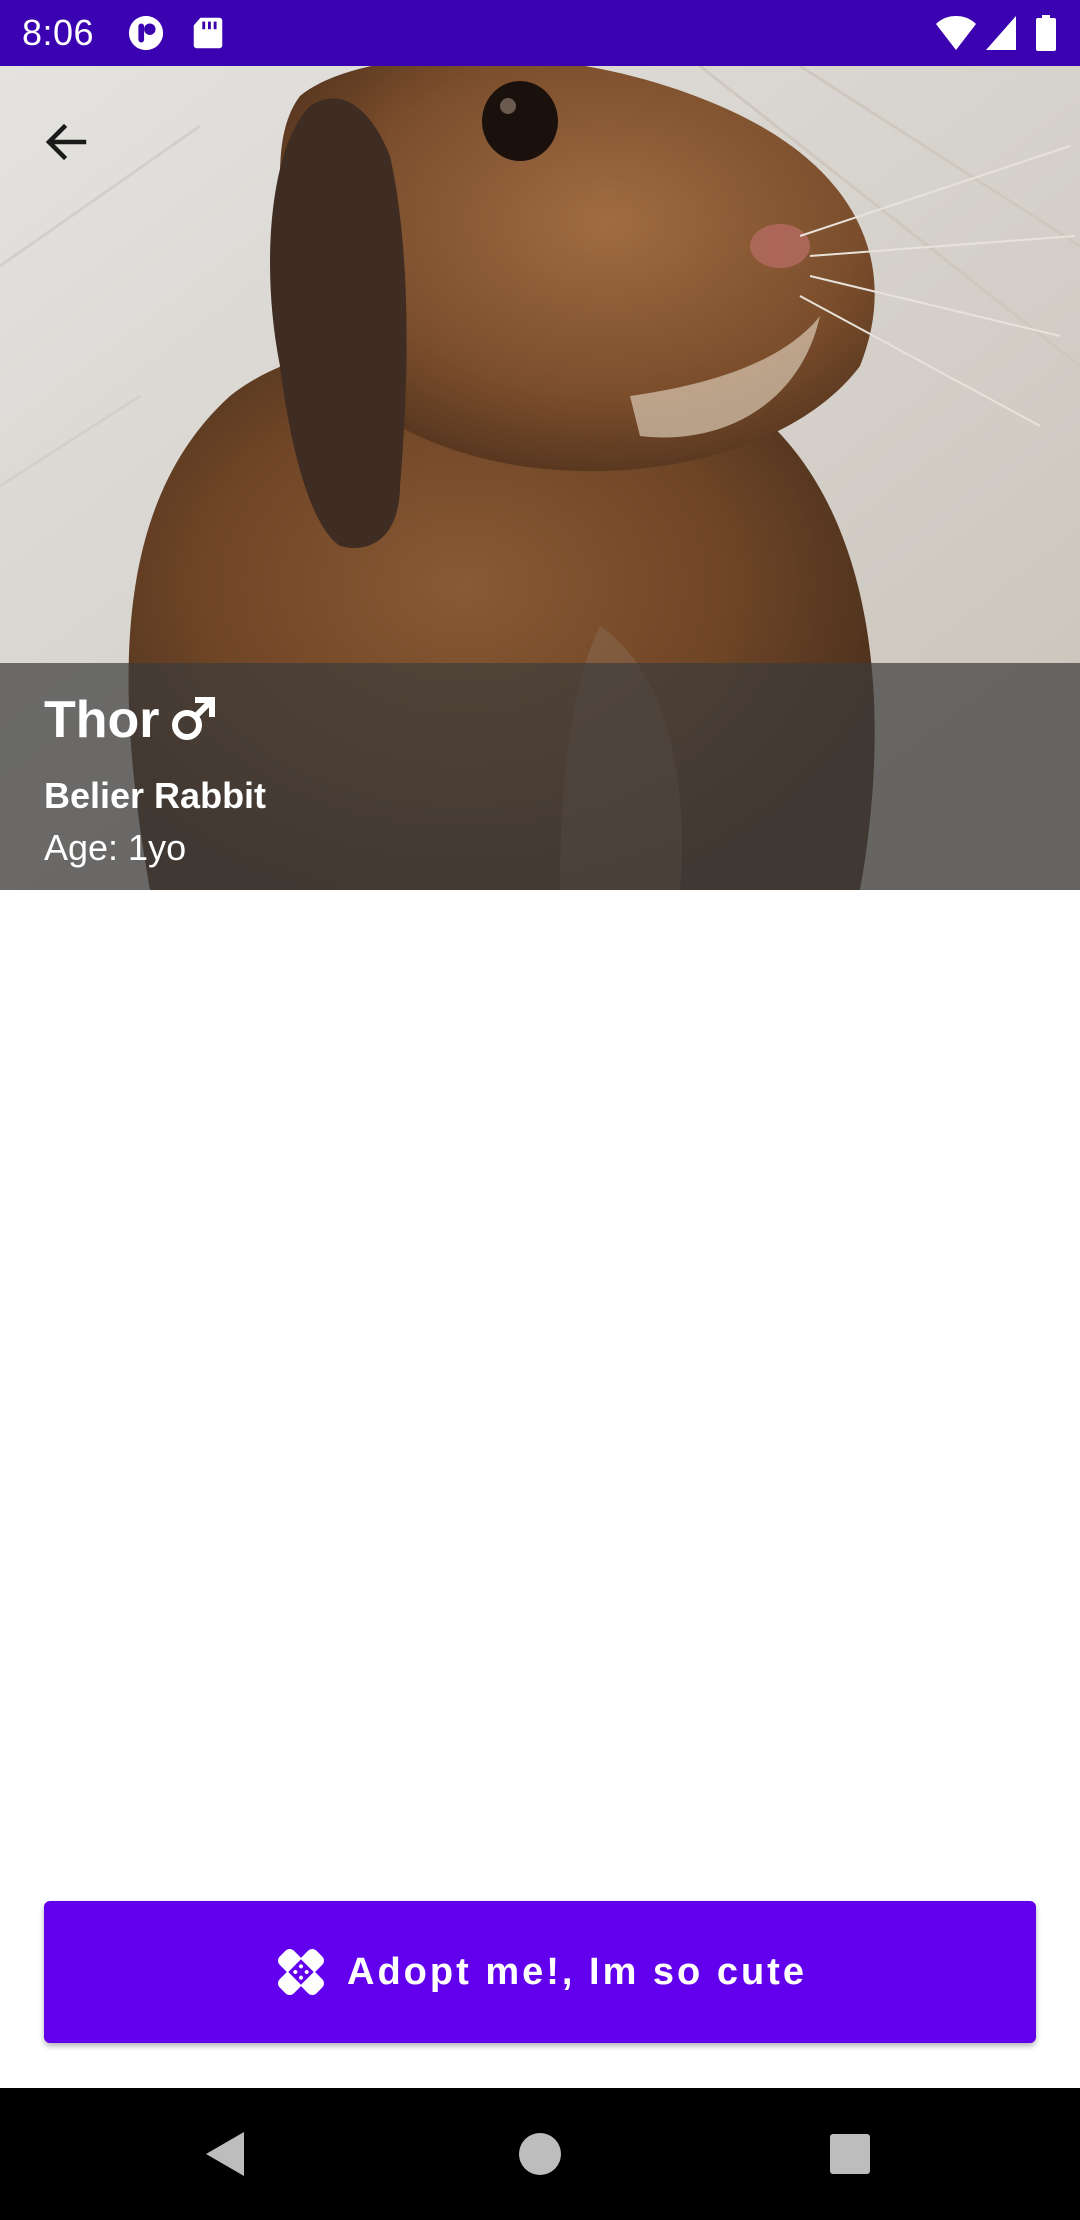 The height and width of the screenshot is (2220, 1080). Describe the element at coordinates (102, 720) in the screenshot. I see `pet-name: Thor` at that location.